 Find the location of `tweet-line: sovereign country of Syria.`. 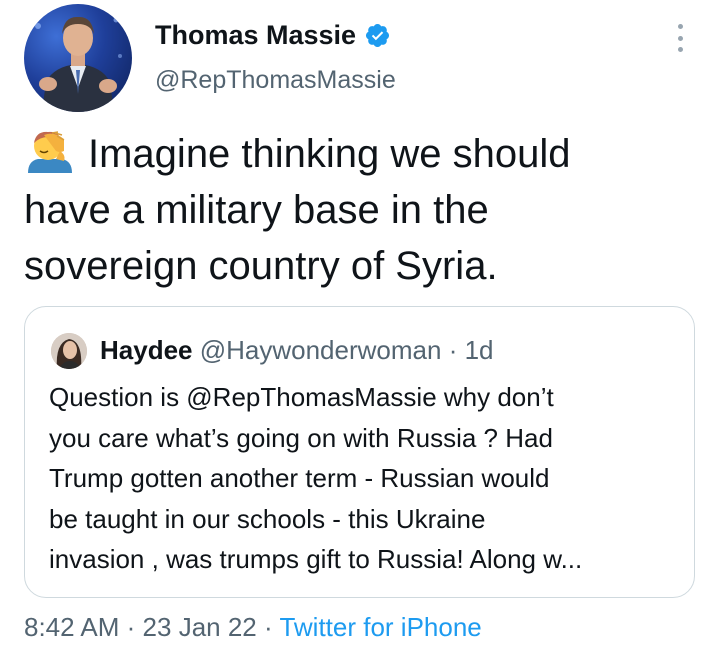

tweet-line: sovereign country of Syria. is located at coordinates (261, 266).